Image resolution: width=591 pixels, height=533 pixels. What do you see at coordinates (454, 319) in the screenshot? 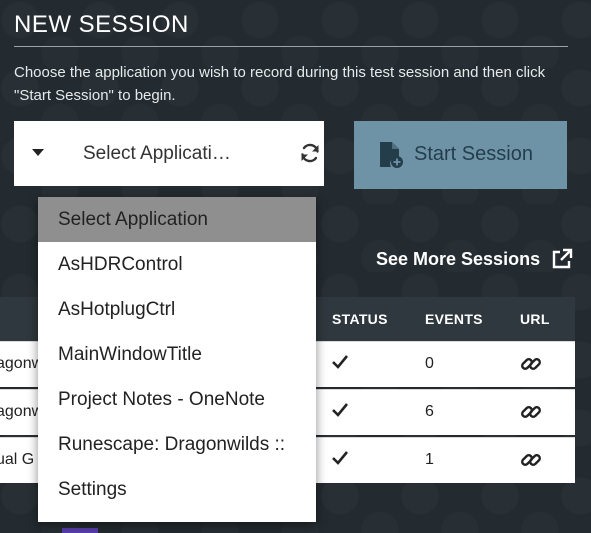
I see `events-column-header: EVENTS` at bounding box center [454, 319].